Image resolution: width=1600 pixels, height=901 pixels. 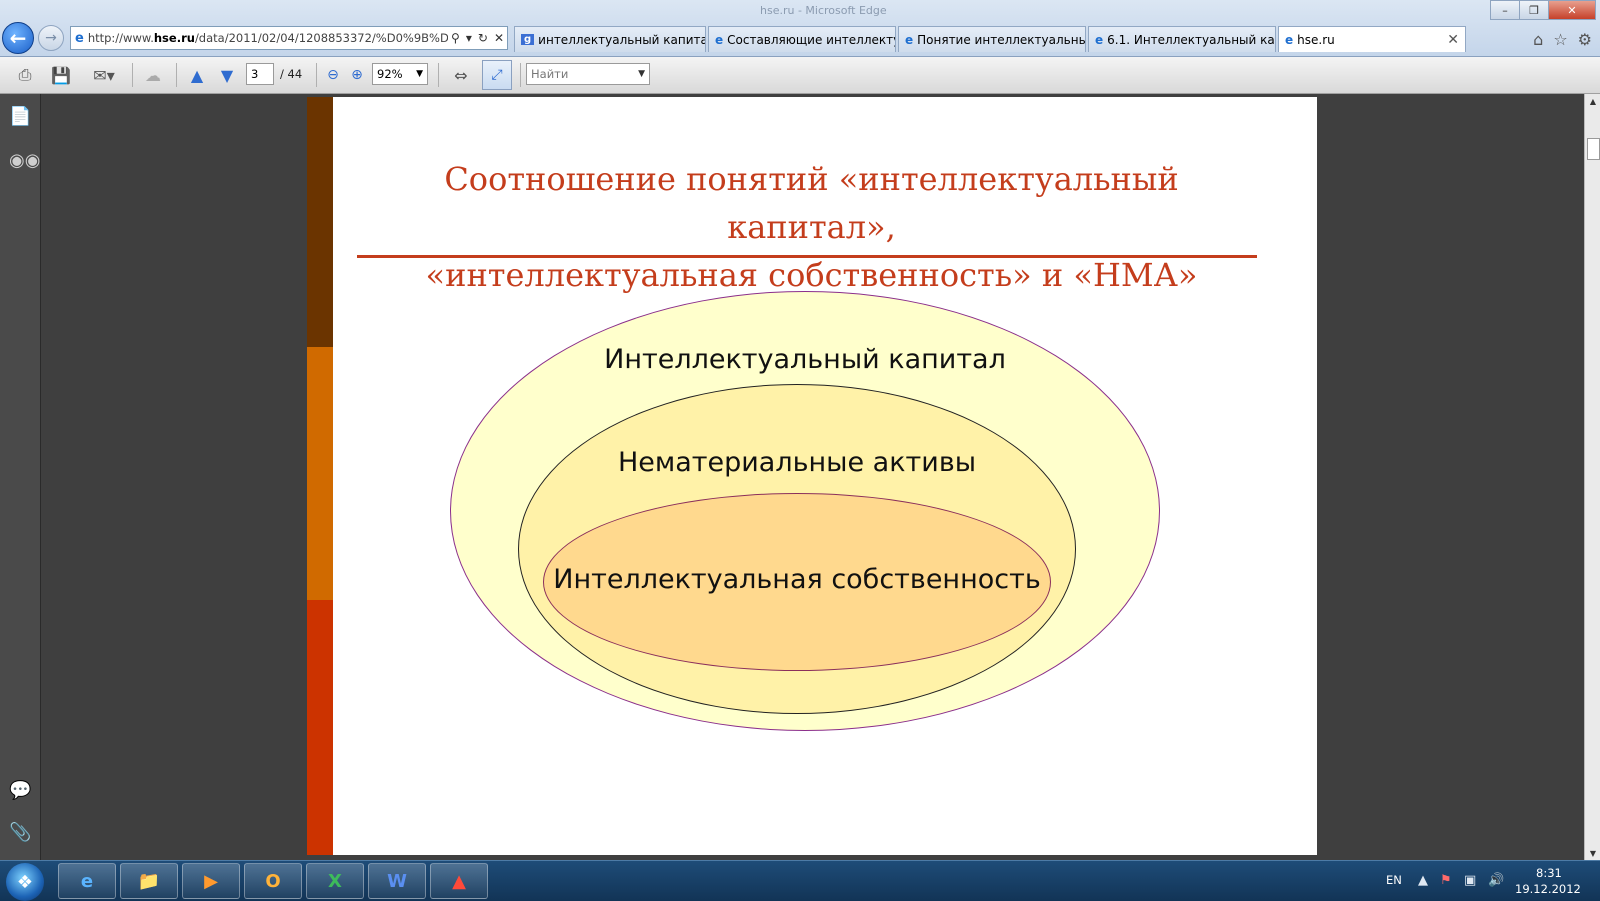 I want to click on excel-taskbar-button: X, so click(x=335, y=881).